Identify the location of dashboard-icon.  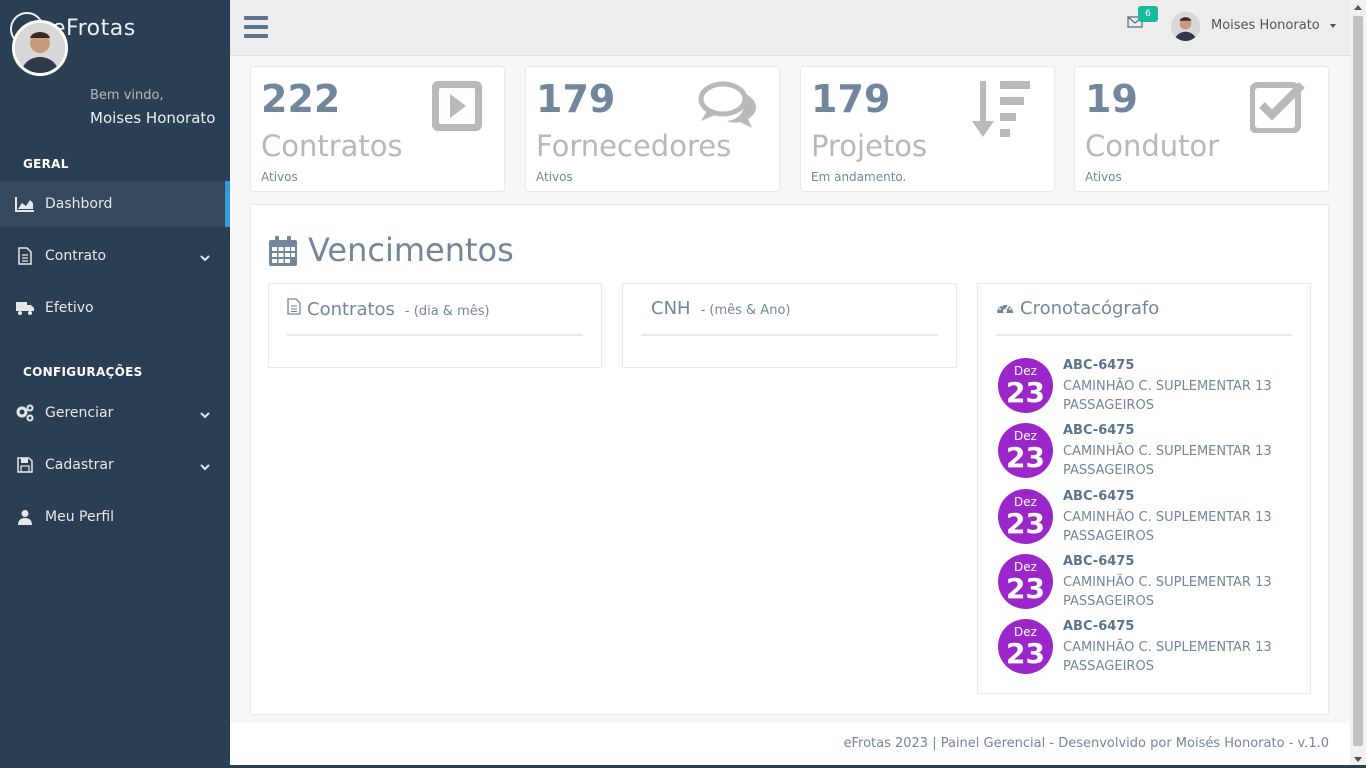
(1005, 308).